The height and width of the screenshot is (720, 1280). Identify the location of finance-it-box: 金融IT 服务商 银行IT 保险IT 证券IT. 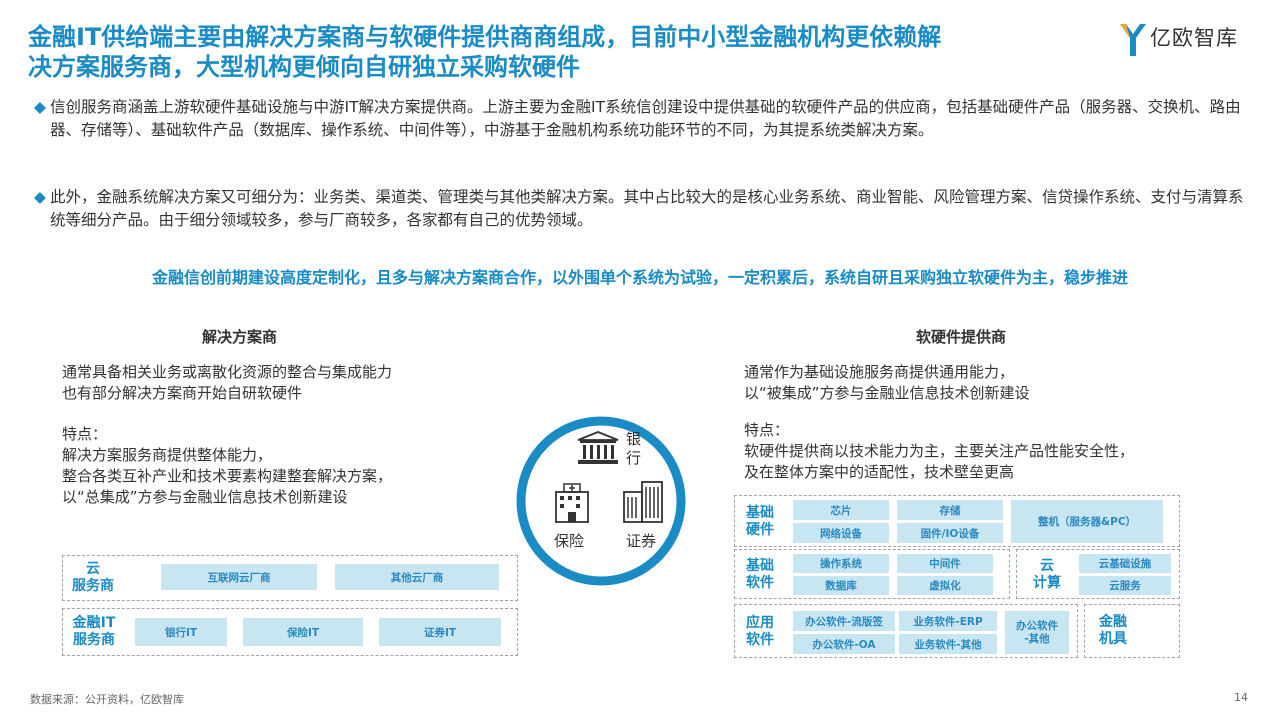
(290, 632).